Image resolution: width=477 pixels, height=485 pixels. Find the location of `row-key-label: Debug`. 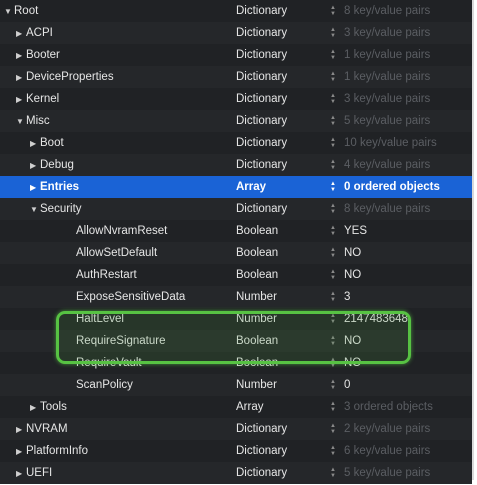

row-key-label: Debug is located at coordinates (57, 165).